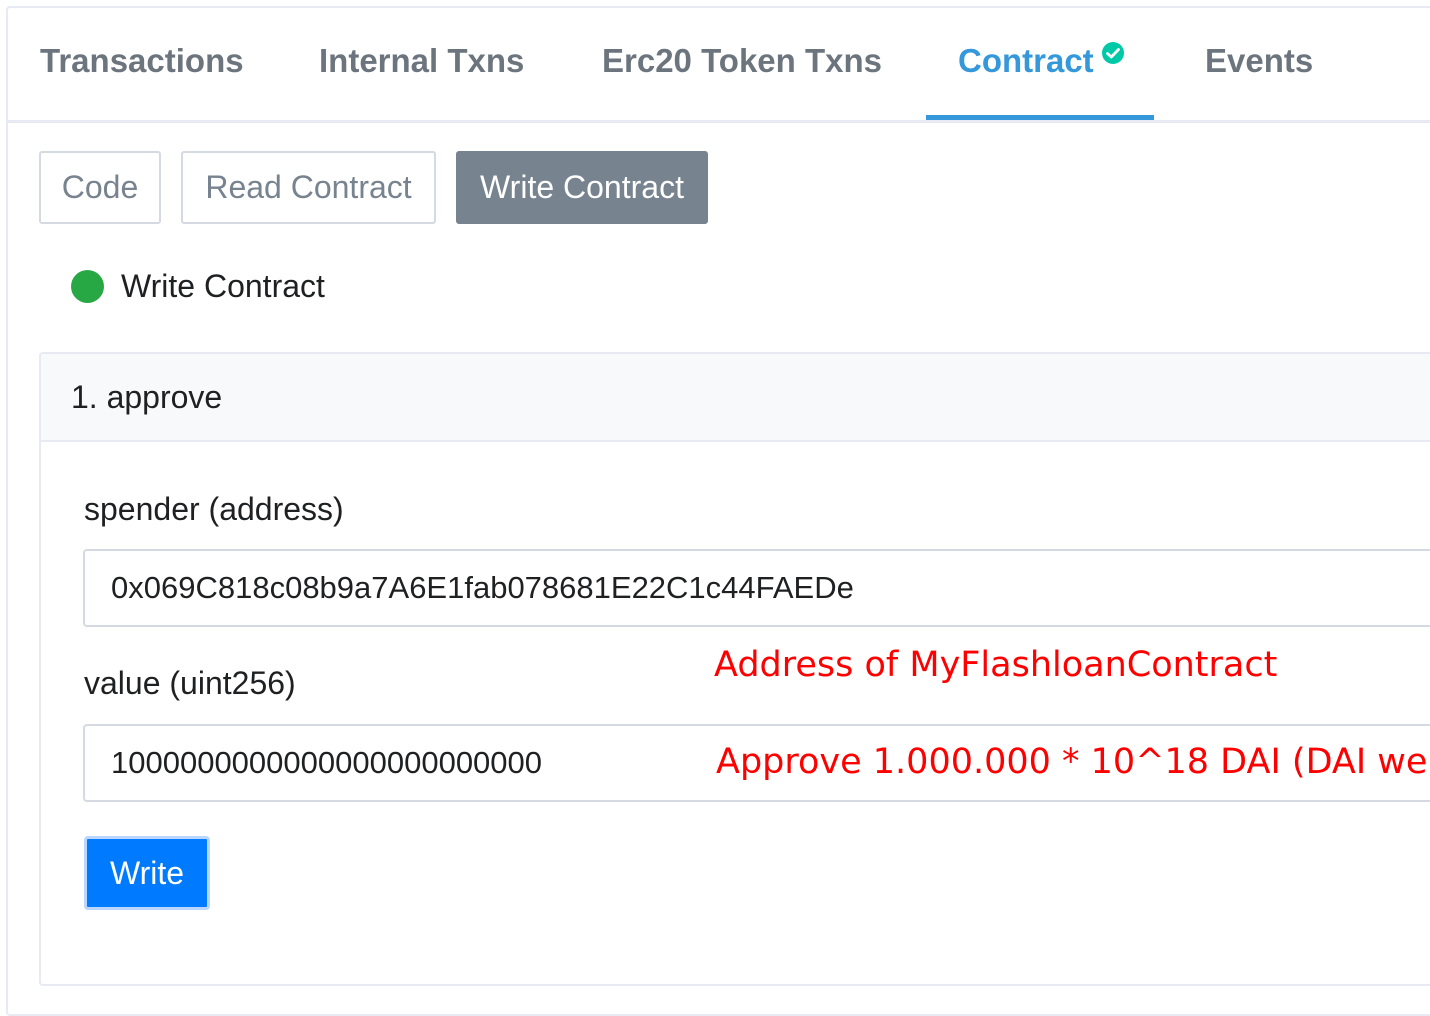  Describe the element at coordinates (735, 398) in the screenshot. I see `method-card-header: 1. approve` at that location.